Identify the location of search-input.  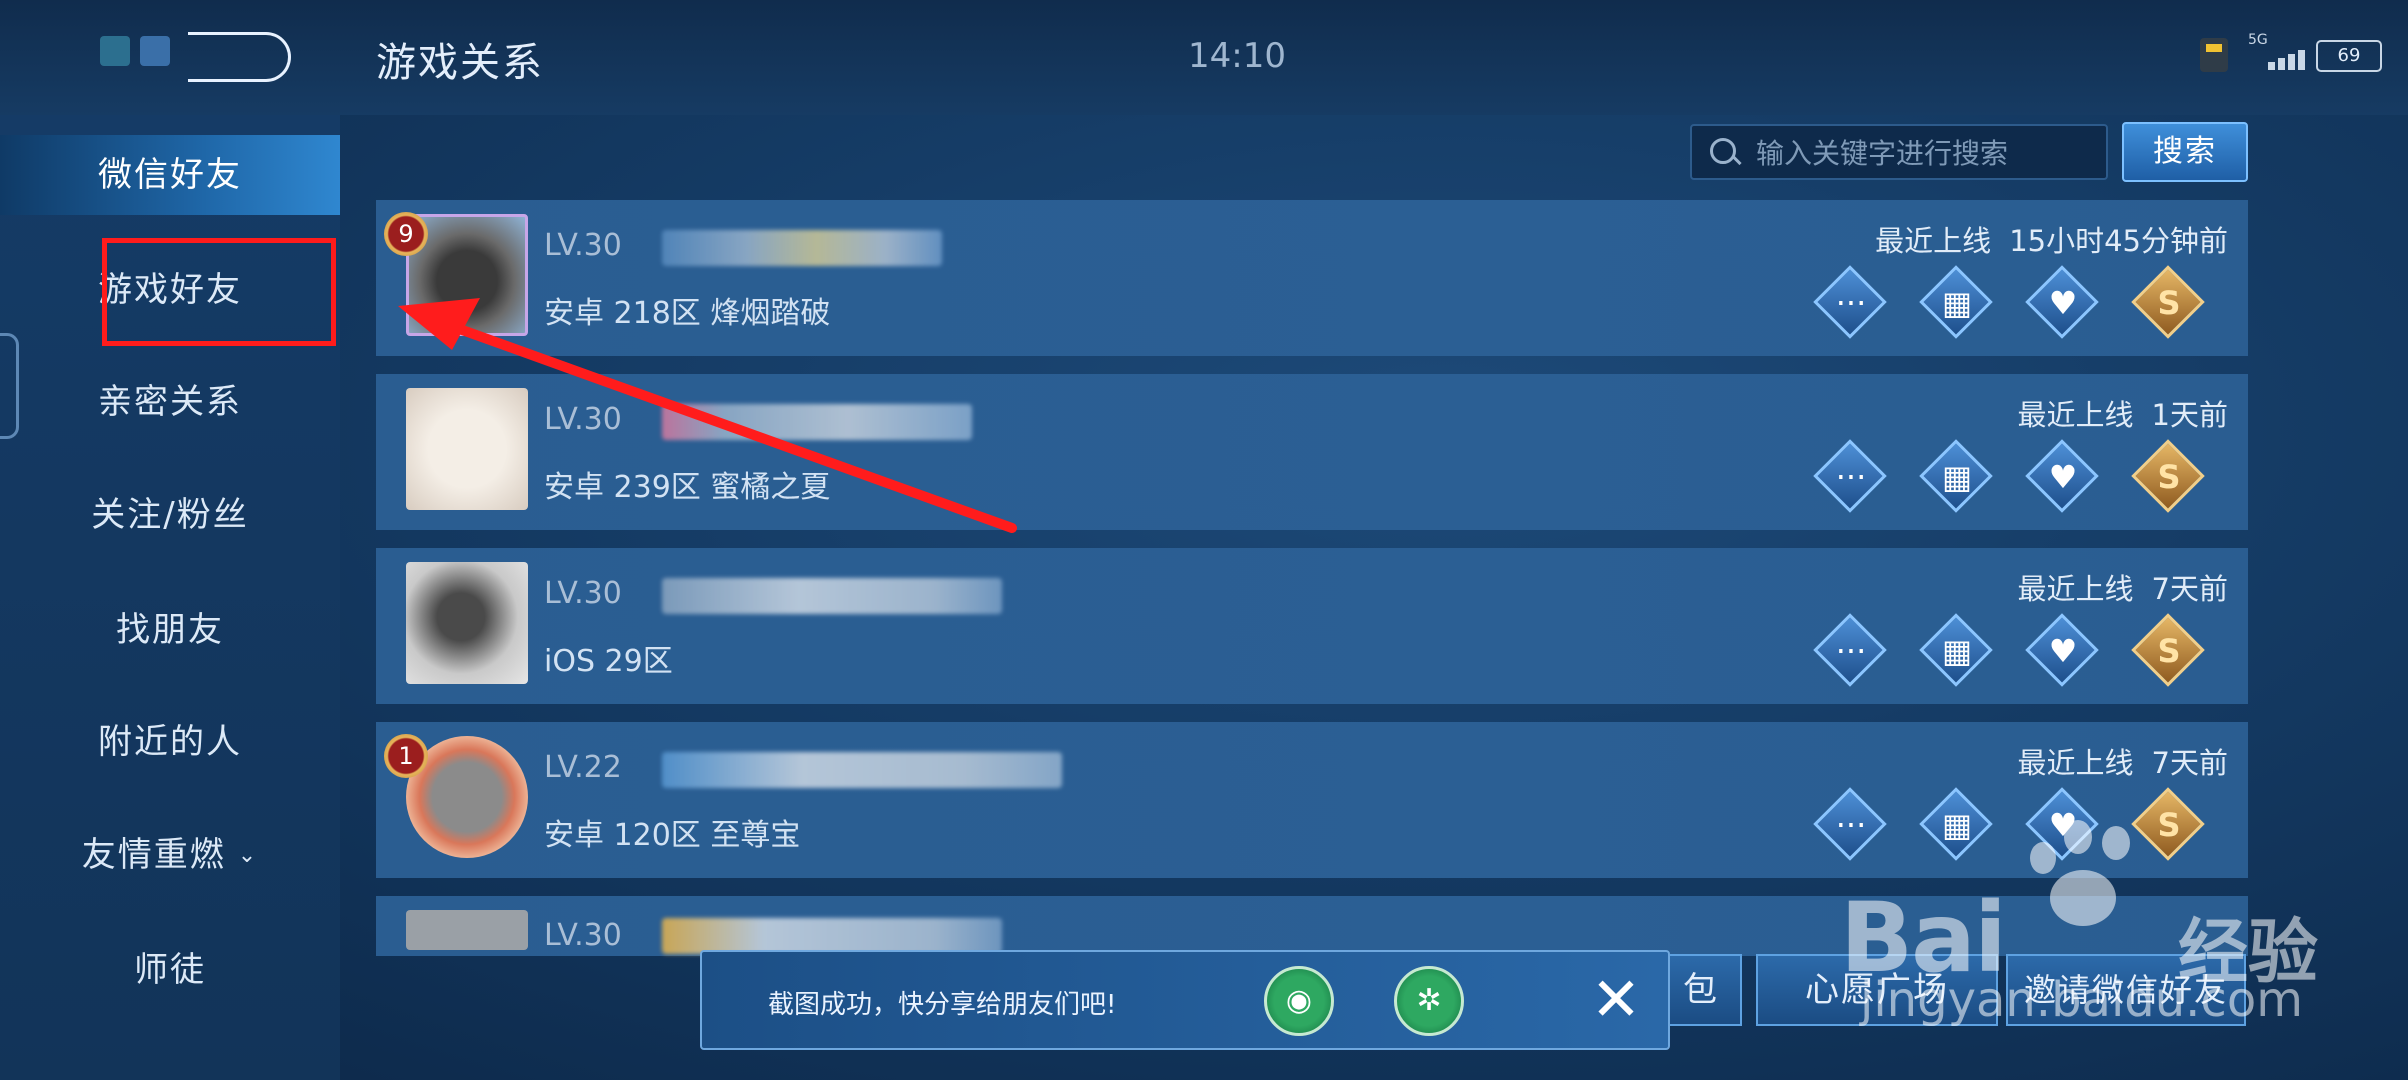
(1926, 153).